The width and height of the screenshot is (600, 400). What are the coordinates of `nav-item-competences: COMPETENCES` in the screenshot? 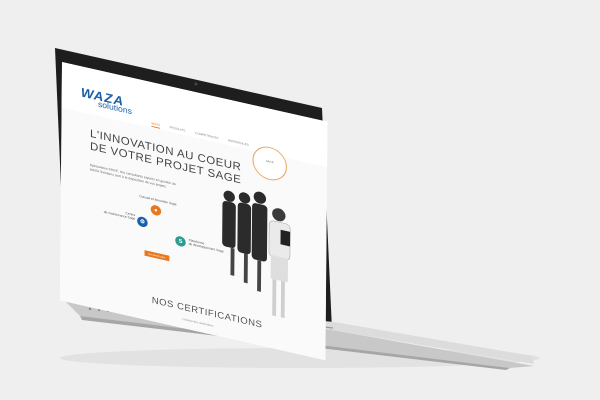 It's located at (207, 136).